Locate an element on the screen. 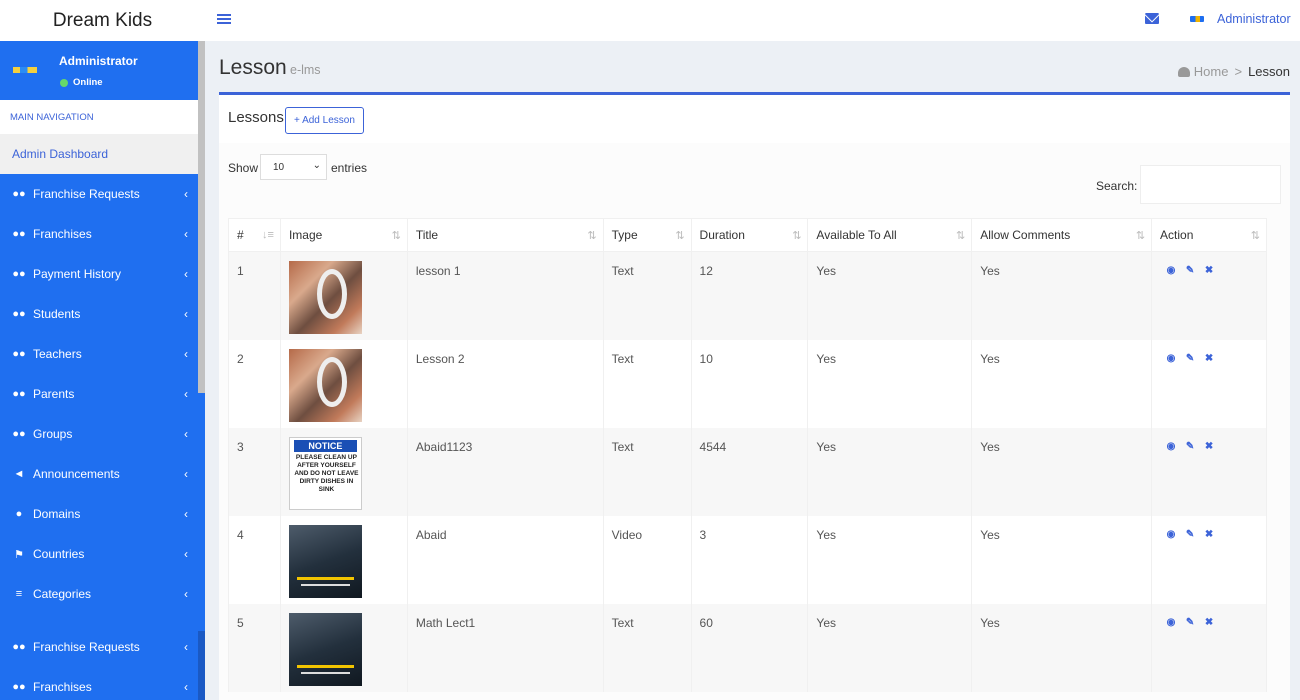  breadcrumb-home: Home is located at coordinates (1202, 71).